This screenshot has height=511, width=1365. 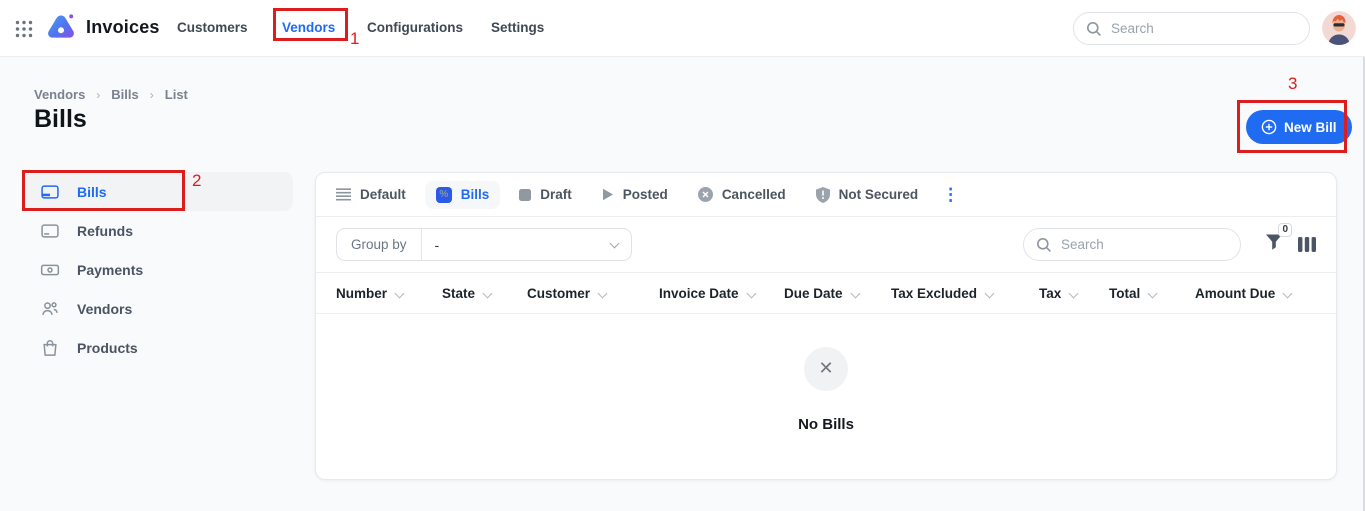 What do you see at coordinates (158, 347) in the screenshot?
I see `sidebar-item-products: Products` at bounding box center [158, 347].